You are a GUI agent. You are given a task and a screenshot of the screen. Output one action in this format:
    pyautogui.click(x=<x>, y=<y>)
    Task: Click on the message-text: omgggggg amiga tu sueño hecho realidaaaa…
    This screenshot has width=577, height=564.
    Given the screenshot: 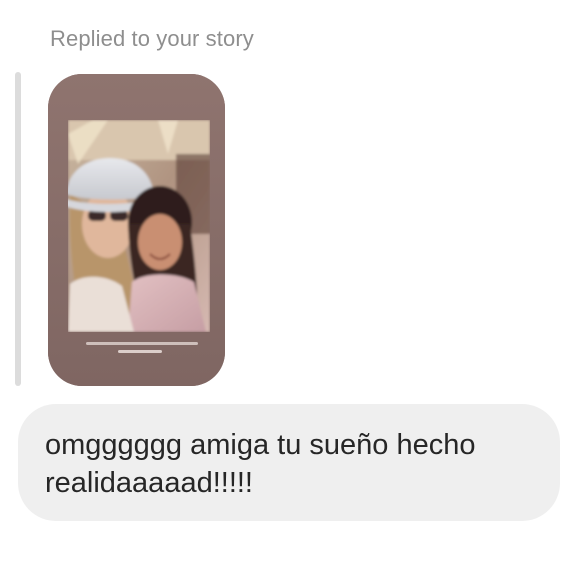 What is the action you would take?
    pyautogui.click(x=260, y=464)
    